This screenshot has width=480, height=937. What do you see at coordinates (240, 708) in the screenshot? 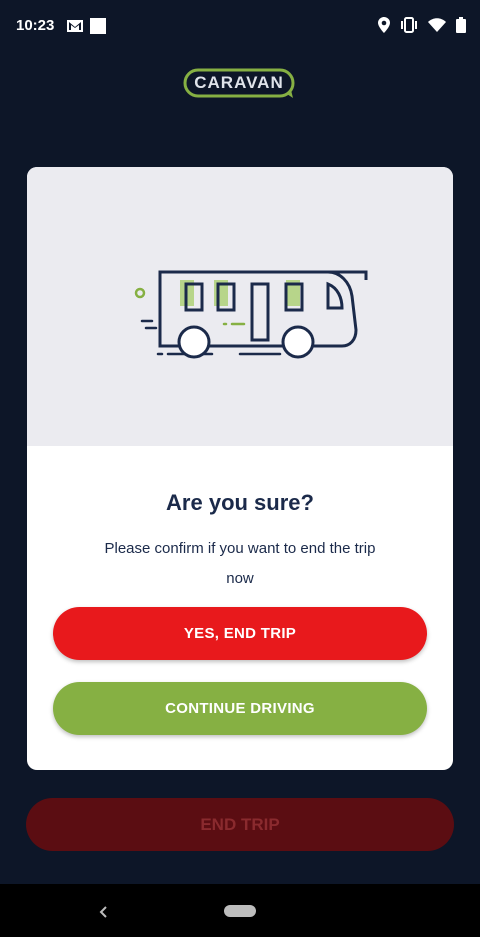
I see `continue-driving-button: CONTINUE DRIVING` at bounding box center [240, 708].